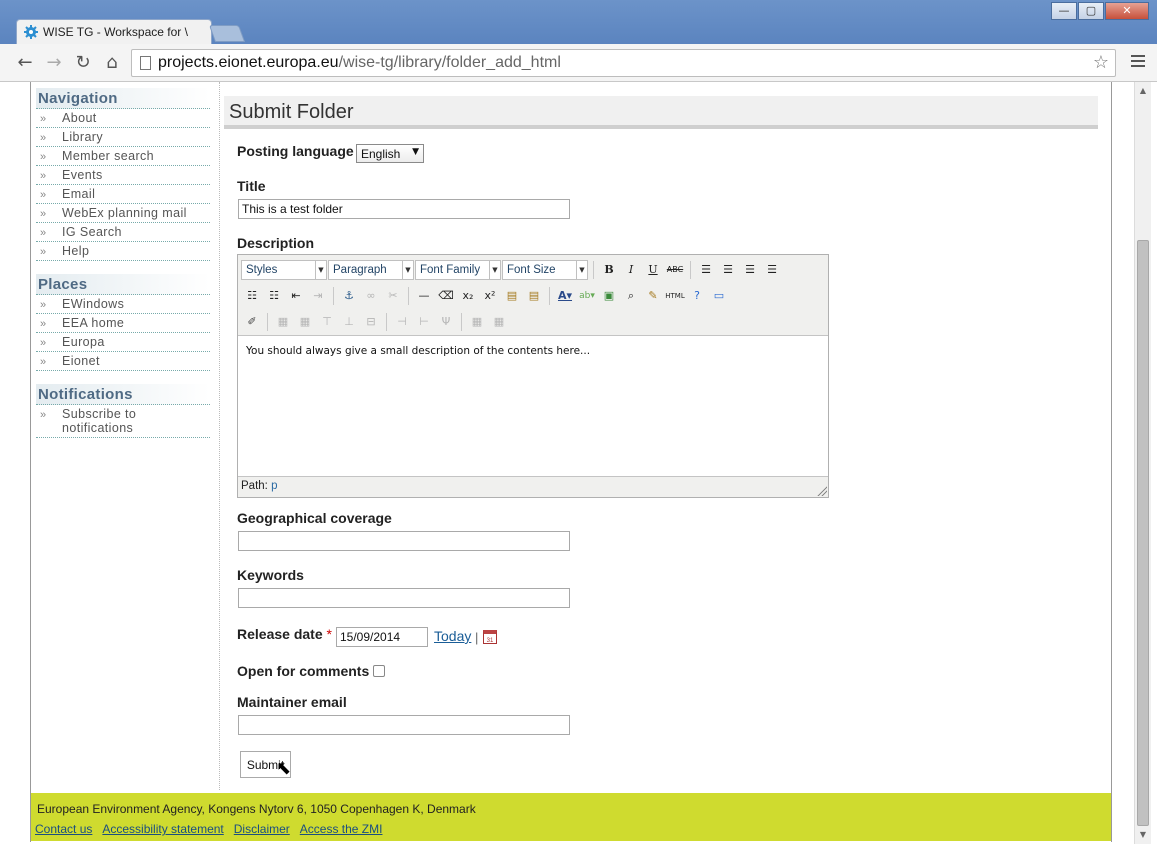 The height and width of the screenshot is (850, 1157). Describe the element at coordinates (609, 296) in the screenshot. I see `image-icon: ▣` at that location.